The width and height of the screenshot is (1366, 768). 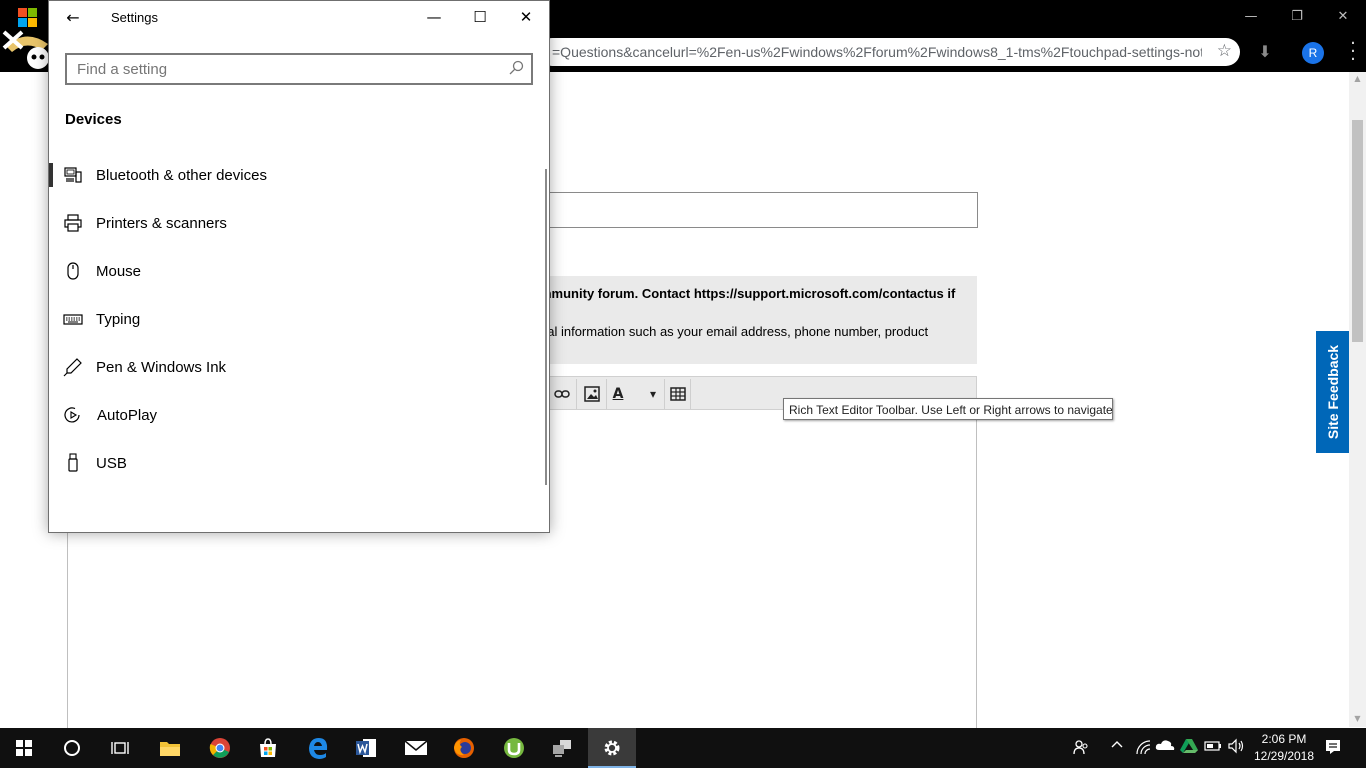 I want to click on volume-icon, so click(x=1236, y=748).